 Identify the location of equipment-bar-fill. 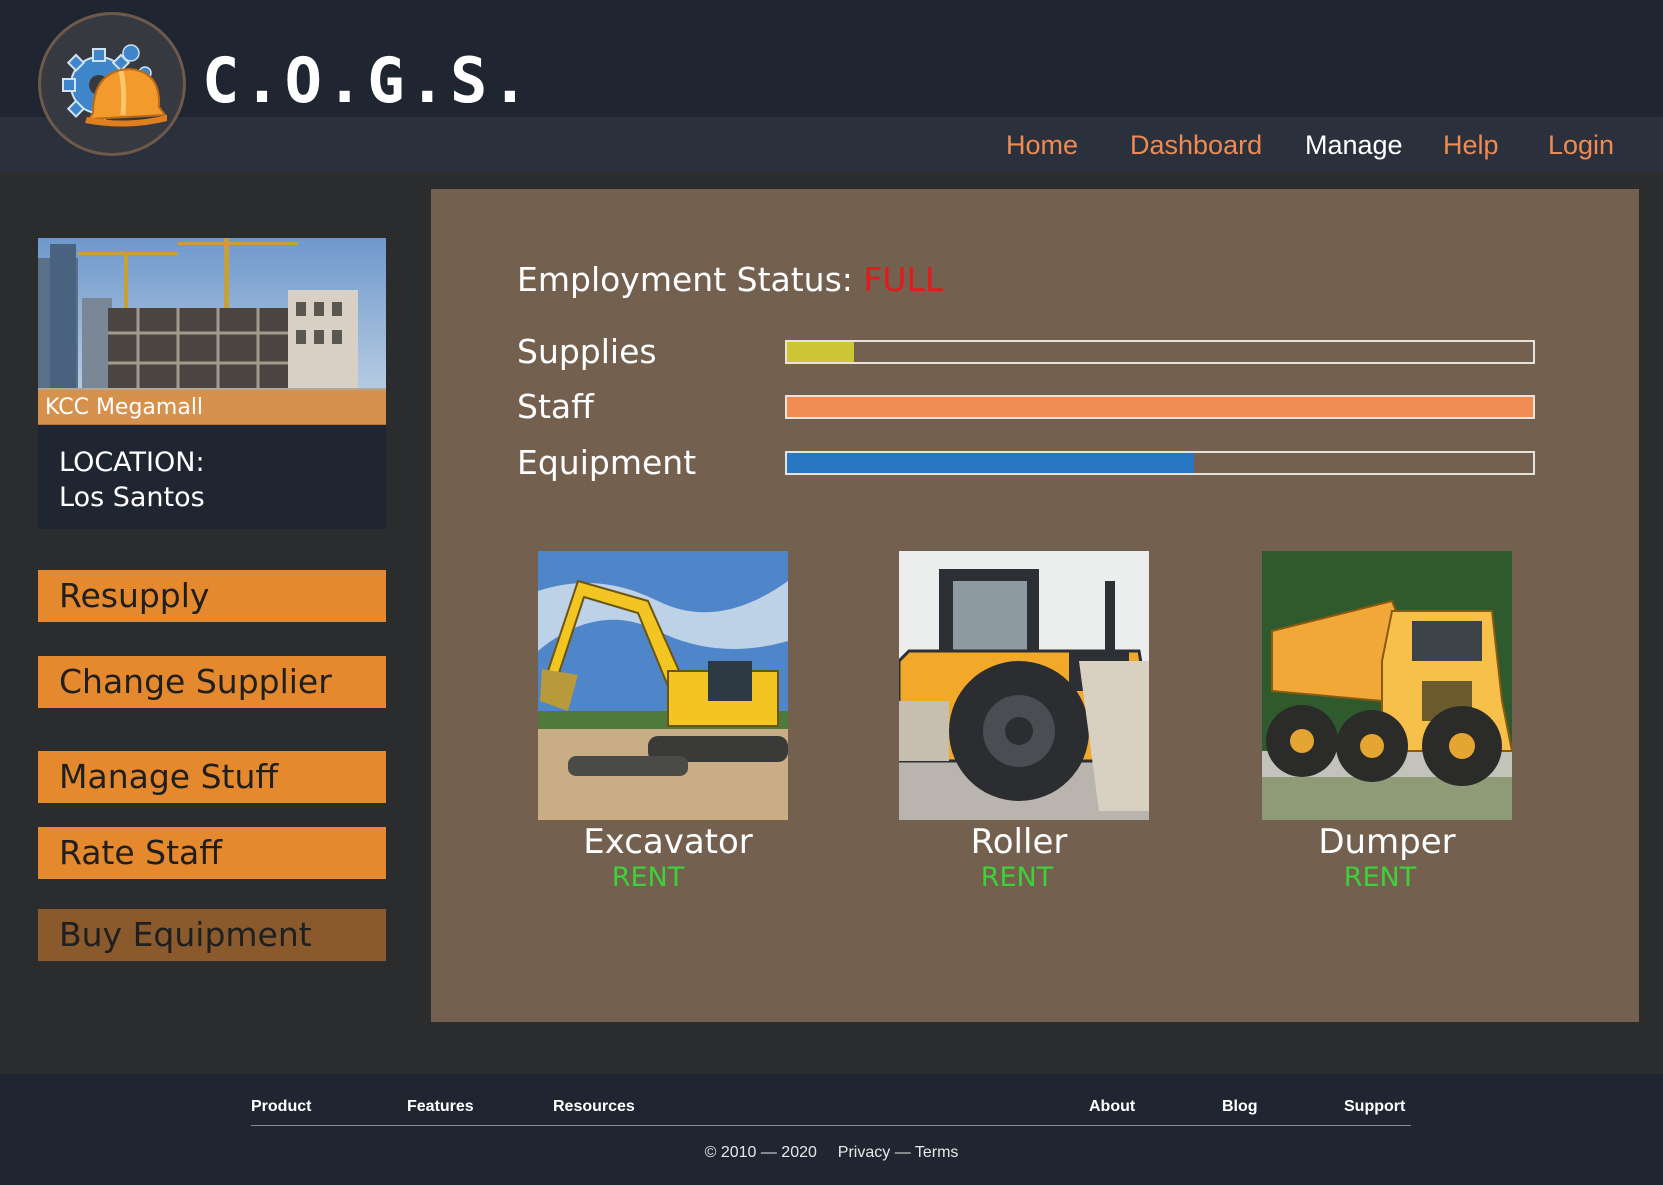
(990, 463).